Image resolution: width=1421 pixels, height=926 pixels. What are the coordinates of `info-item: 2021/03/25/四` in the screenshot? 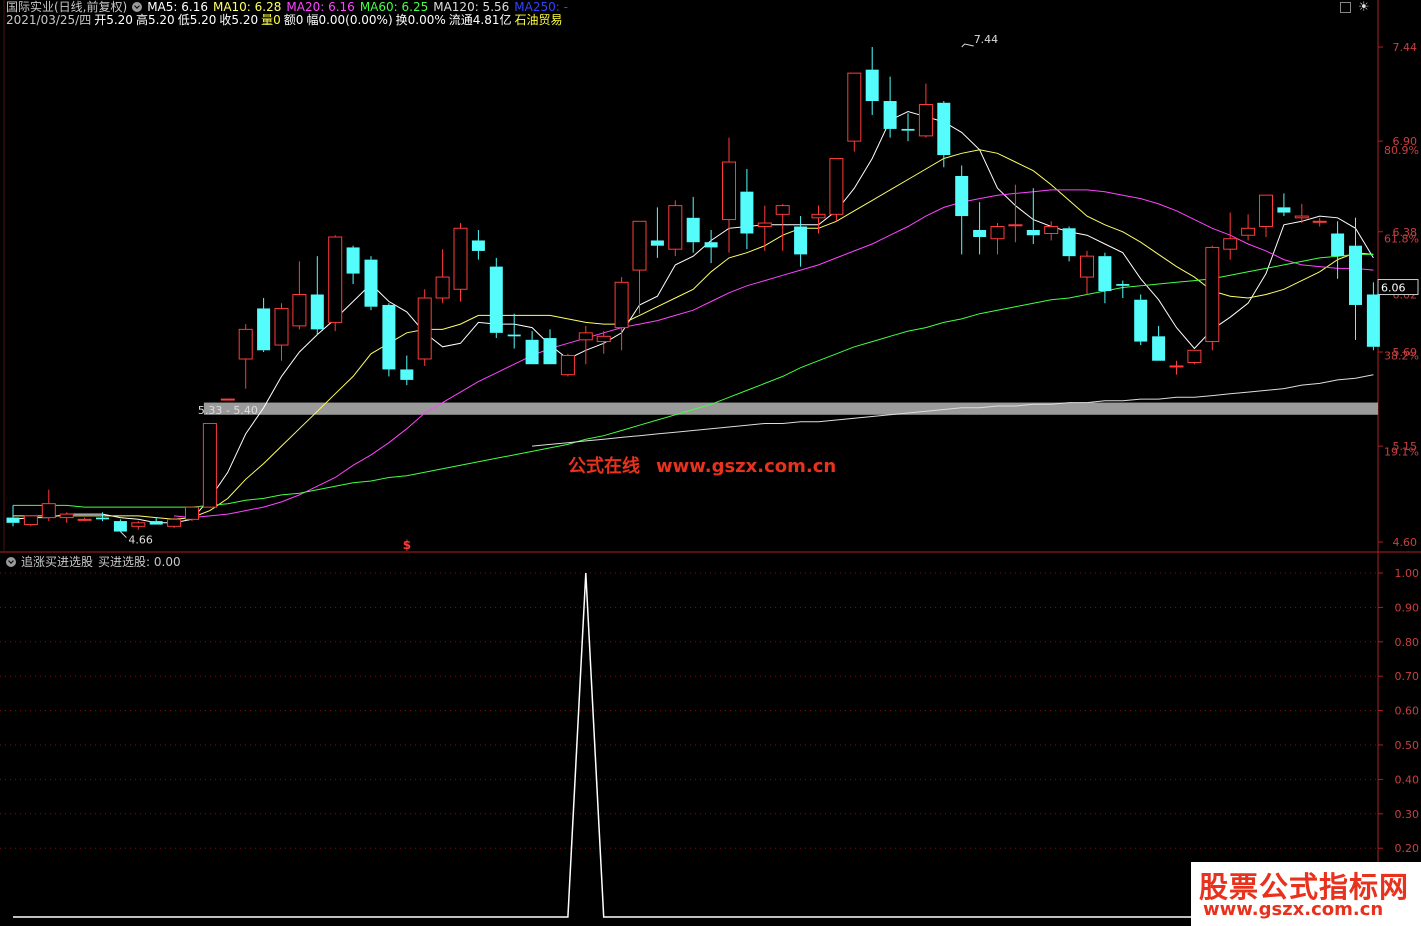 It's located at (49, 20).